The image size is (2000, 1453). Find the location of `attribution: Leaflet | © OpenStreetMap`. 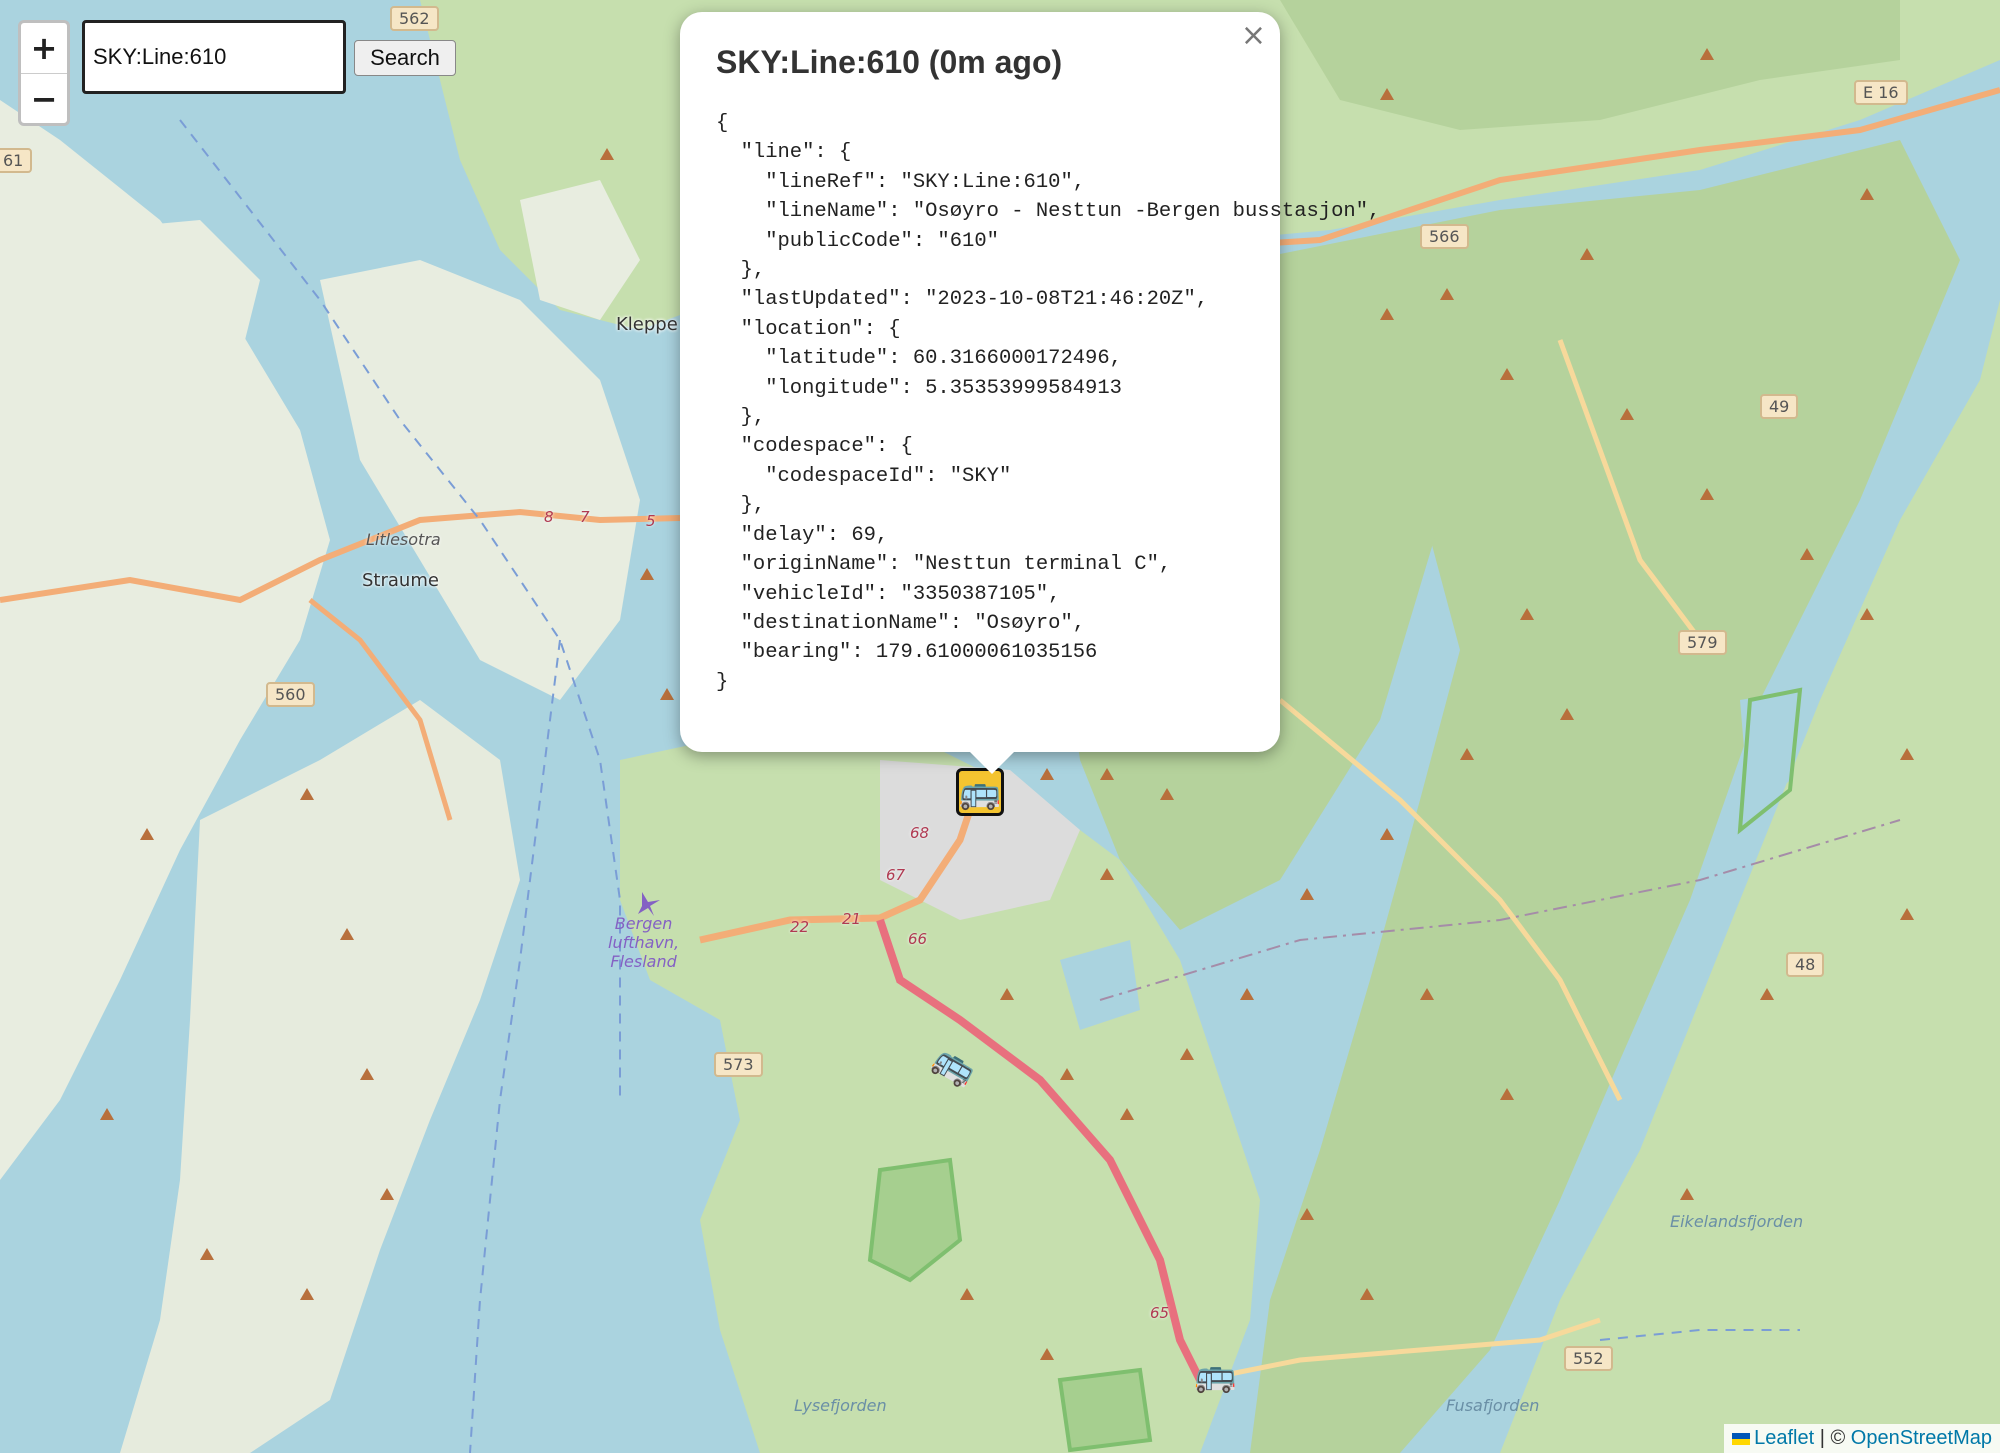

attribution: Leaflet | © OpenStreetMap is located at coordinates (1862, 1438).